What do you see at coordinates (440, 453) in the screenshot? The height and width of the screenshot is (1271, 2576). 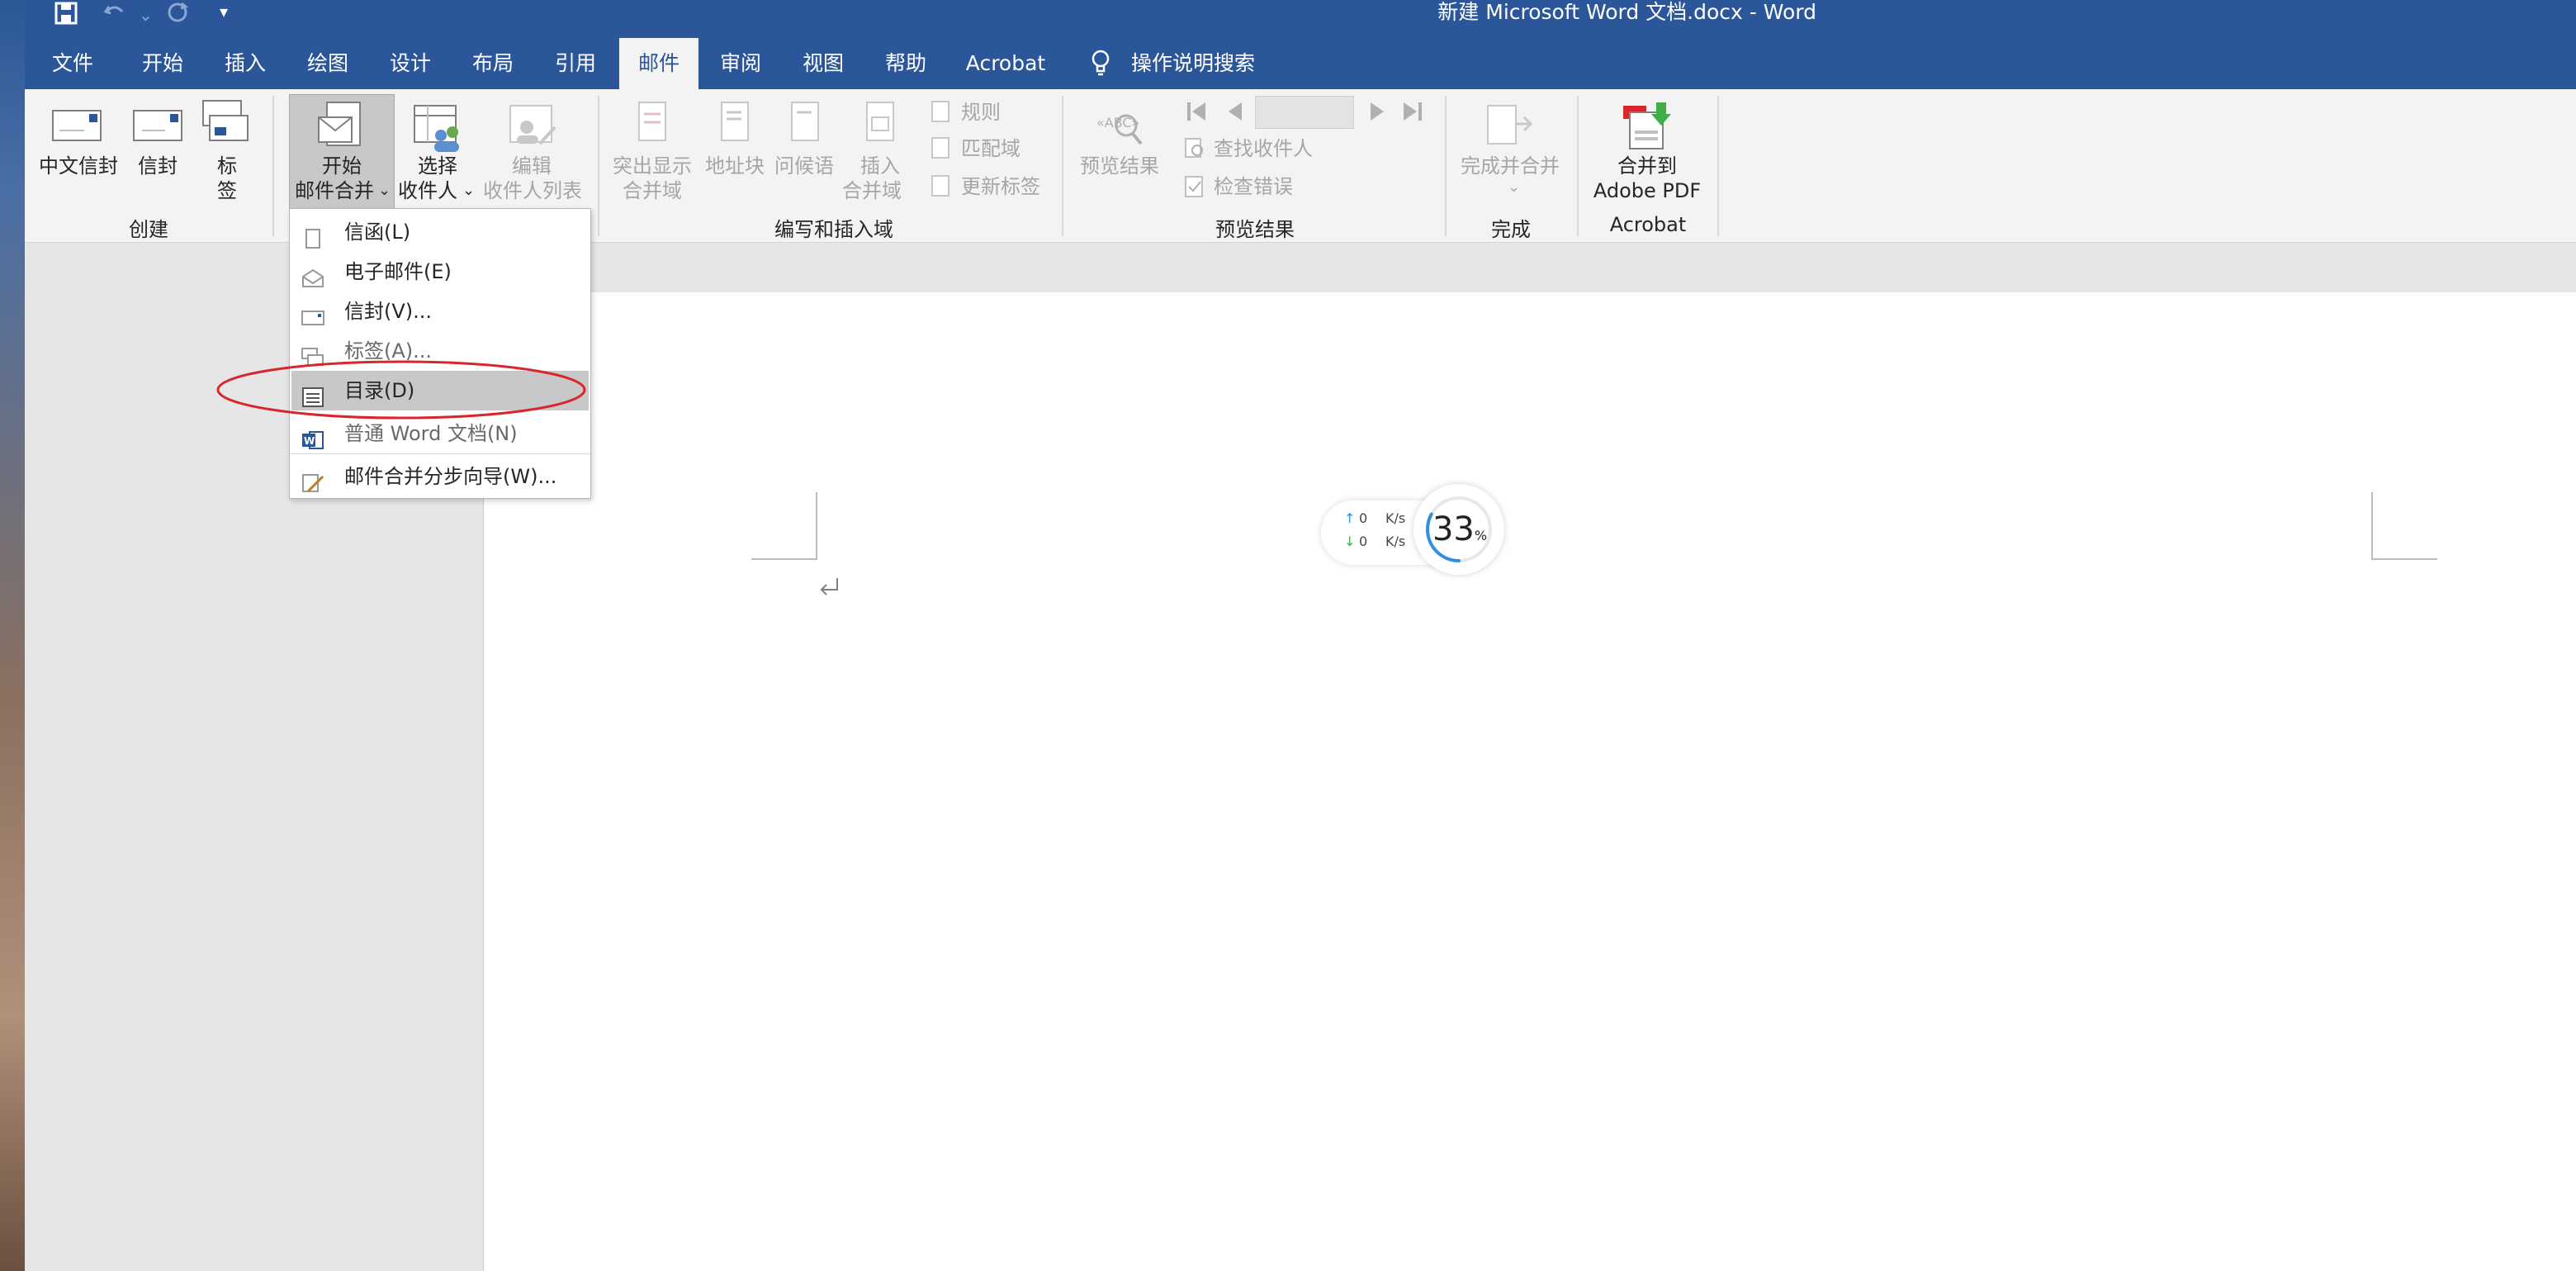 I see `menu-divider` at bounding box center [440, 453].